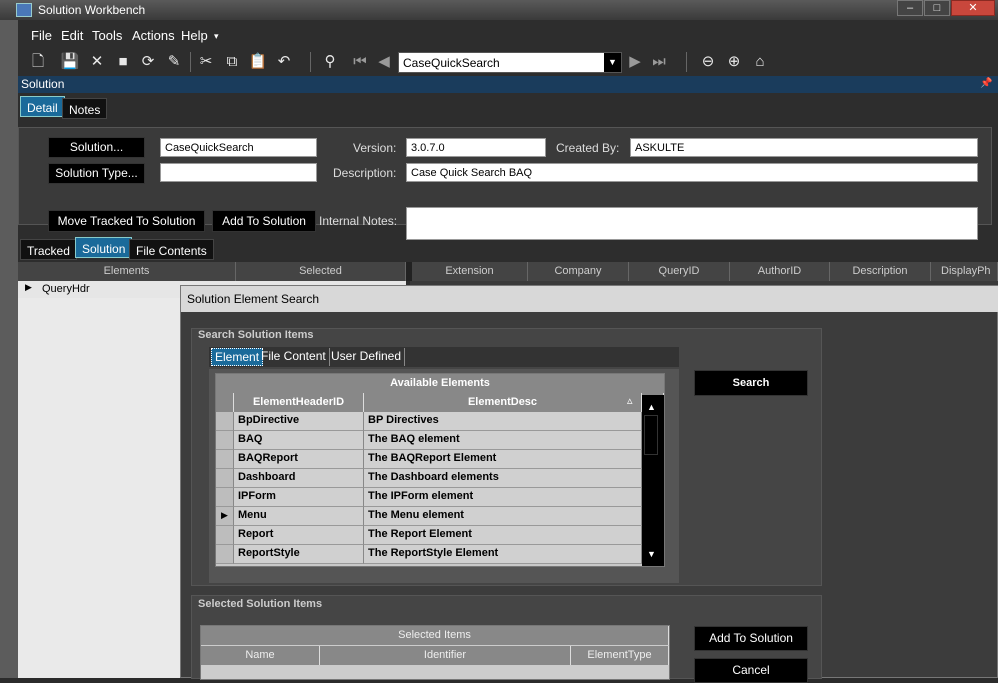 The width and height of the screenshot is (998, 683). What do you see at coordinates (470, 271) in the screenshot?
I see `column-extension: Extension` at bounding box center [470, 271].